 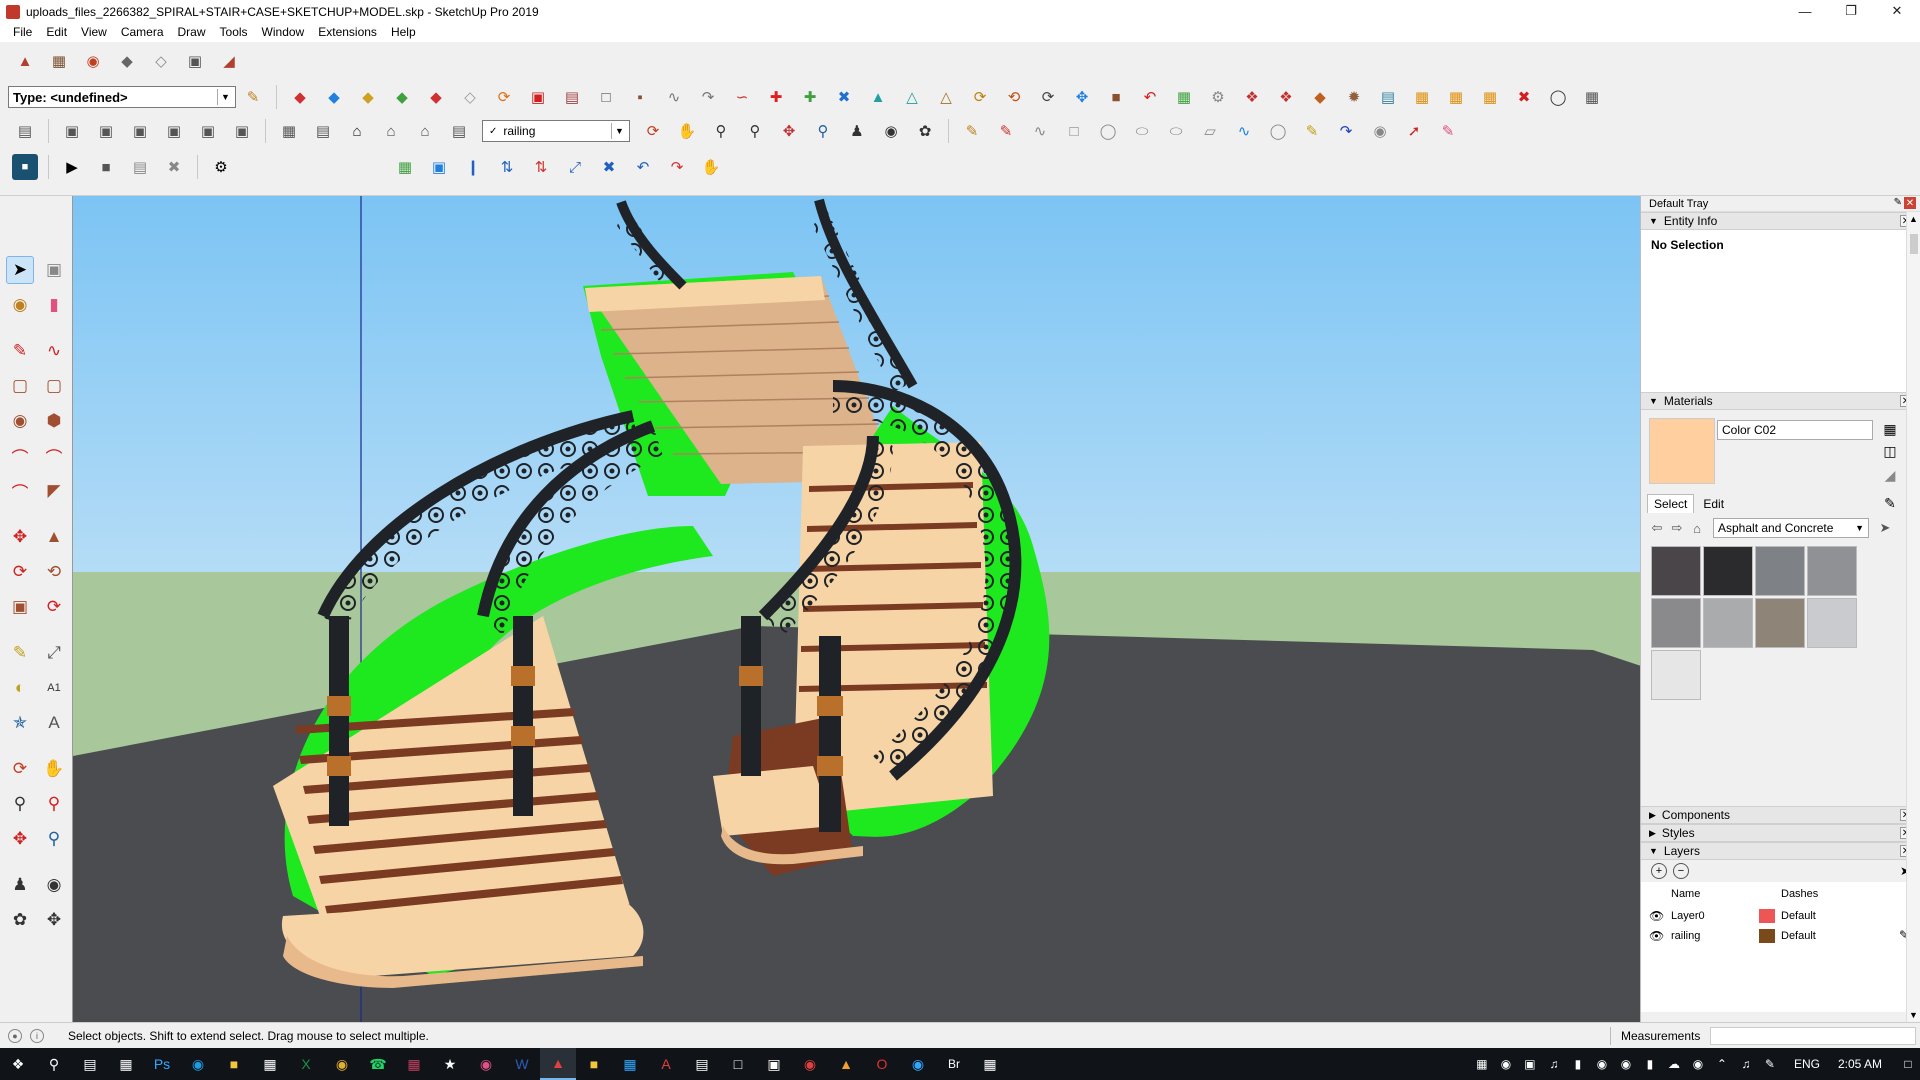 I want to click on app-icon-1: ▦, so click(x=414, y=1064).